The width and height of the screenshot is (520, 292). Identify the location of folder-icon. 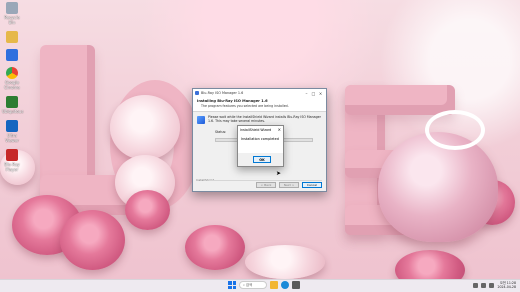
(12, 37).